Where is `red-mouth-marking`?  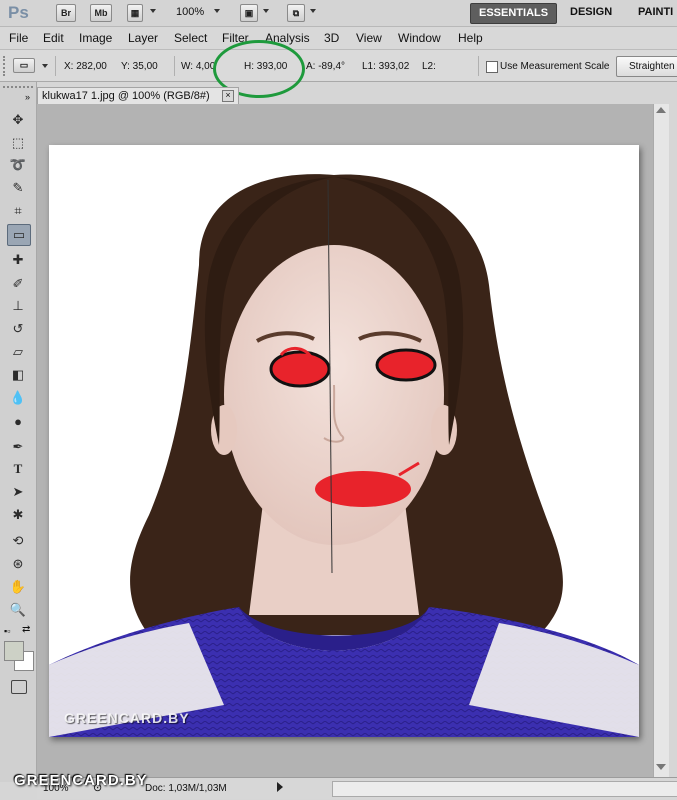
red-mouth-marking is located at coordinates (363, 489).